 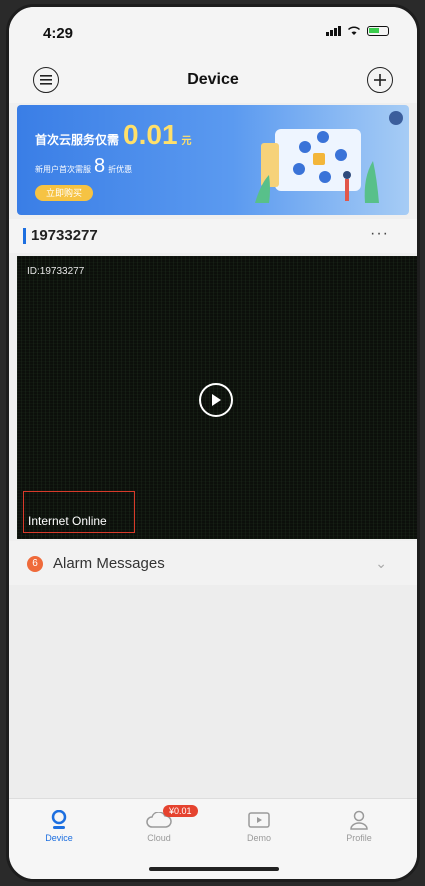 What do you see at coordinates (213, 563) in the screenshot?
I see `alarm-messages-row: 6 Alarm Messages ⌄` at bounding box center [213, 563].